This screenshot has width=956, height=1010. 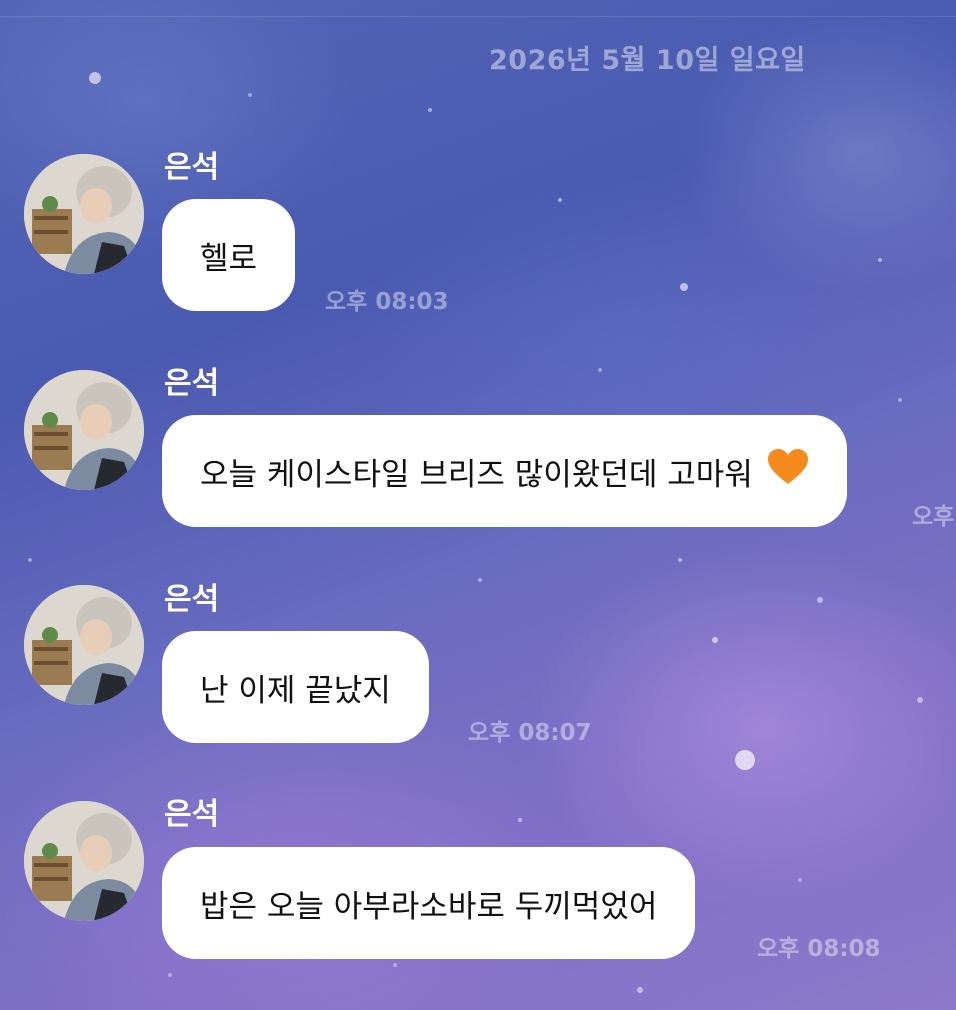 I want to click on message-time: 오후 08:07, so click(x=530, y=733).